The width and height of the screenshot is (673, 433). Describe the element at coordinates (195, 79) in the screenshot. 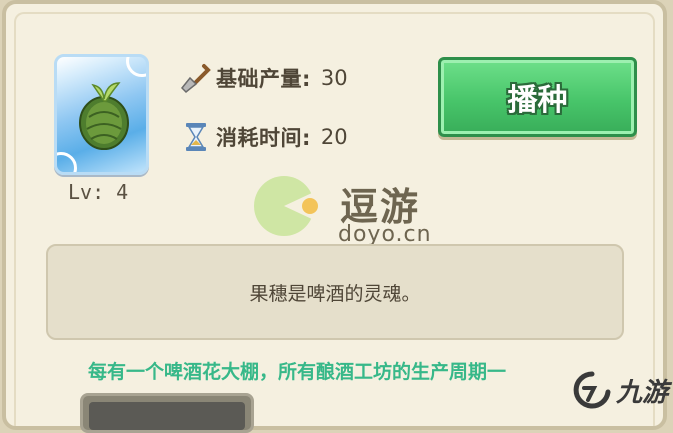

I see `shovel-icon` at that location.